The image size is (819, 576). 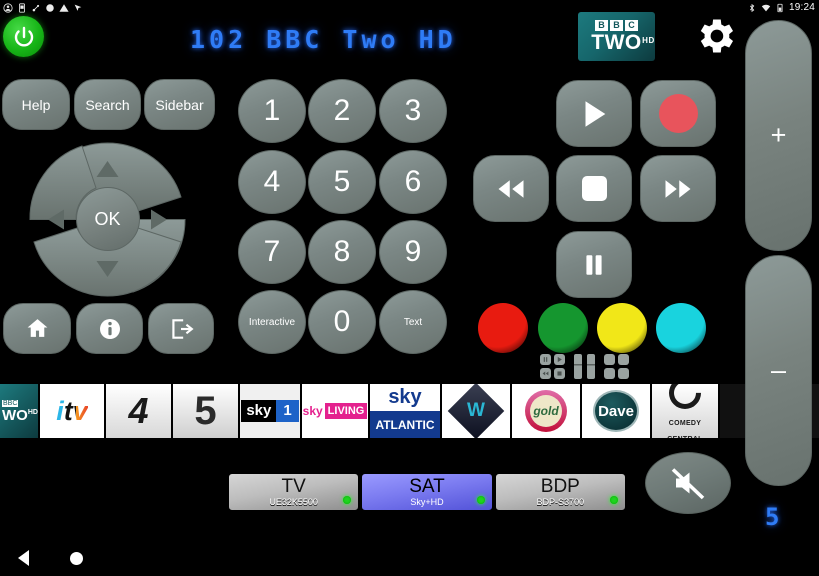 I want to click on key-5: 5, so click(x=342, y=182).